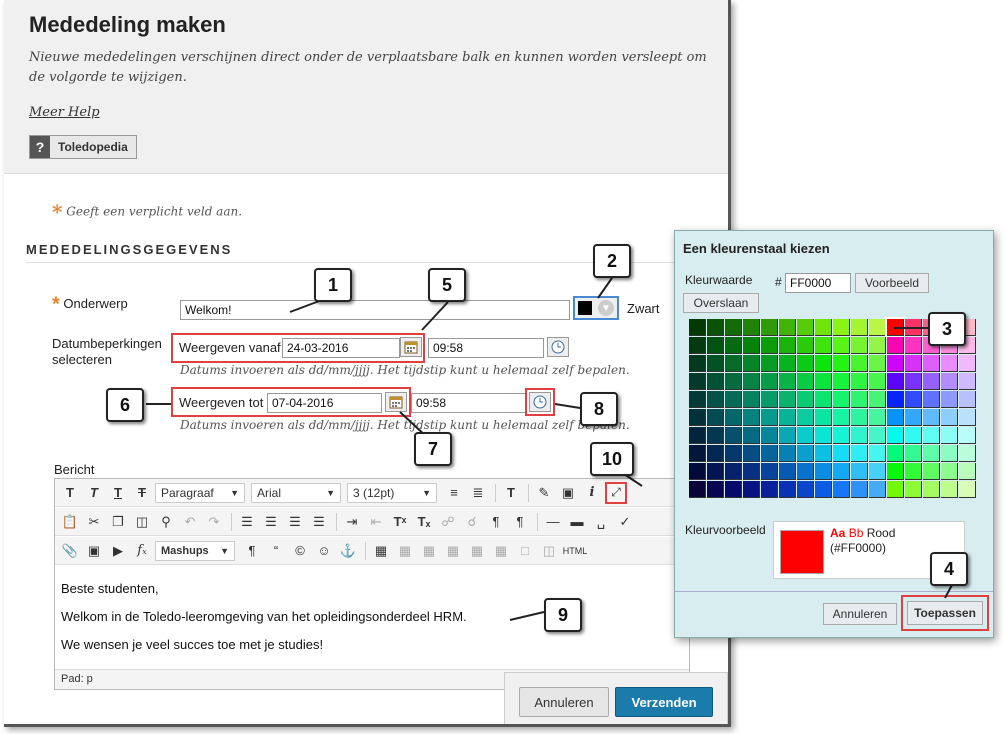 The image size is (1005, 734). What do you see at coordinates (429, 551) in the screenshot?
I see `table-col-icon: ▦` at bounding box center [429, 551].